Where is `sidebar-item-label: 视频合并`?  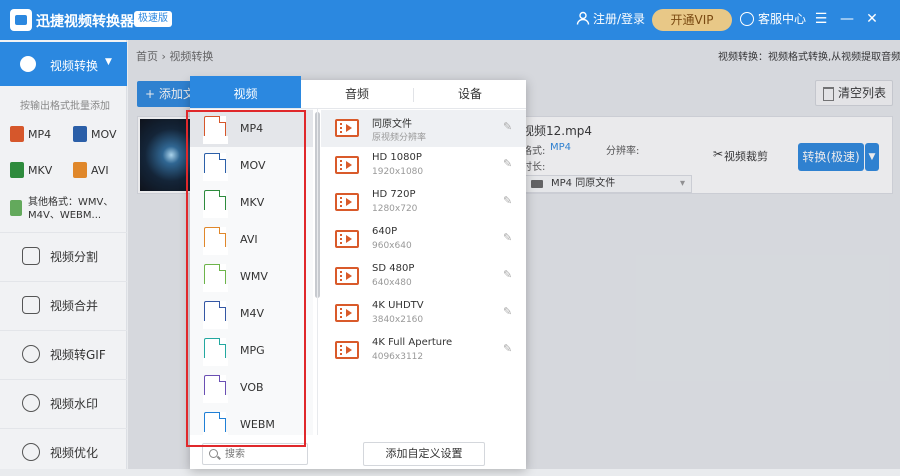
sidebar-item-label: 视频合并 is located at coordinates (74, 306).